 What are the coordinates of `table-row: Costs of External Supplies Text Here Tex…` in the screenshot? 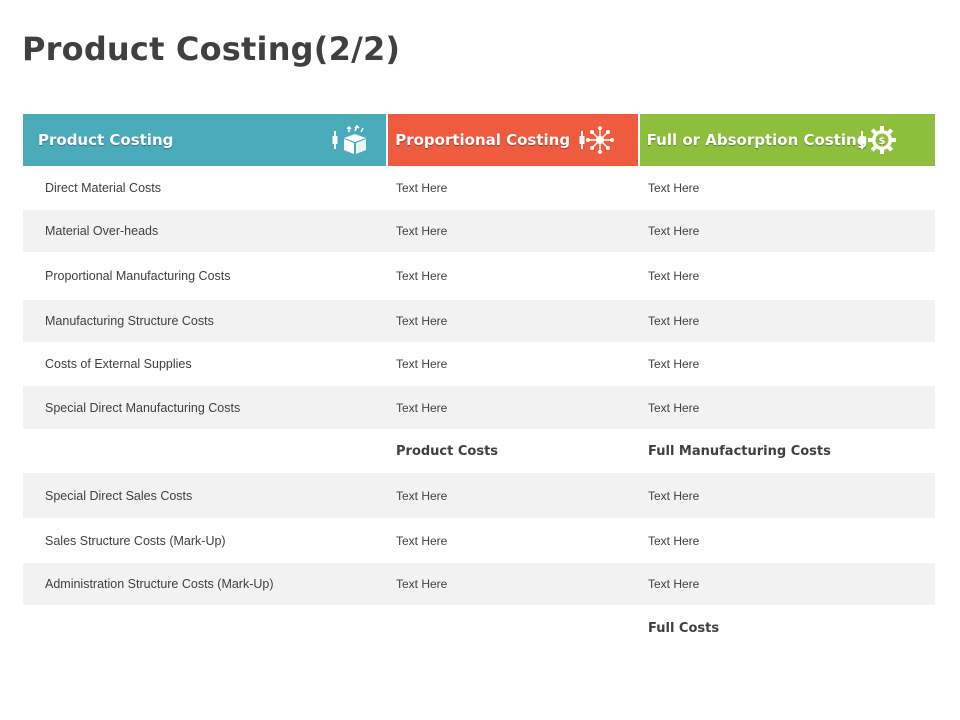 It's located at (479, 364).